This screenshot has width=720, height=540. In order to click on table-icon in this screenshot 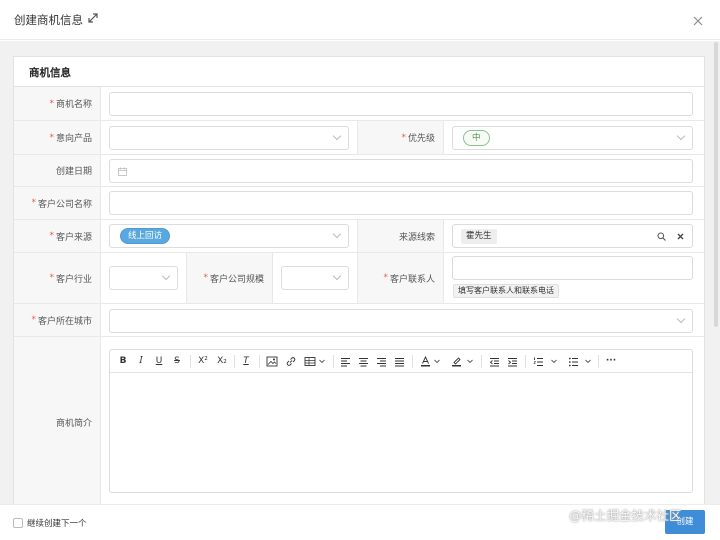, I will do `click(310, 361)`.